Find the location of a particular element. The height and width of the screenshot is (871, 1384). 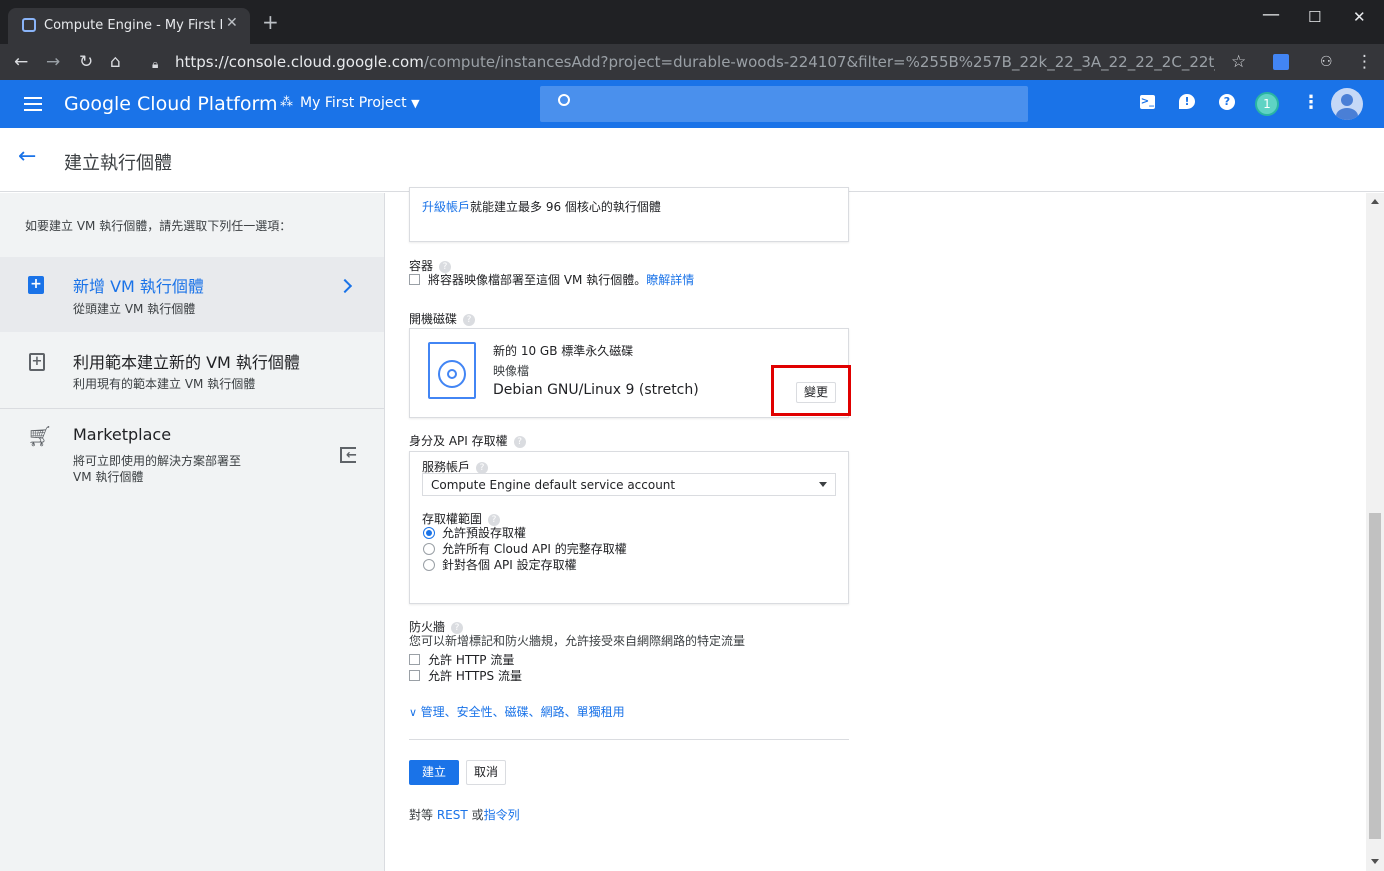

back-arrow-icon: ← is located at coordinates (27, 156).